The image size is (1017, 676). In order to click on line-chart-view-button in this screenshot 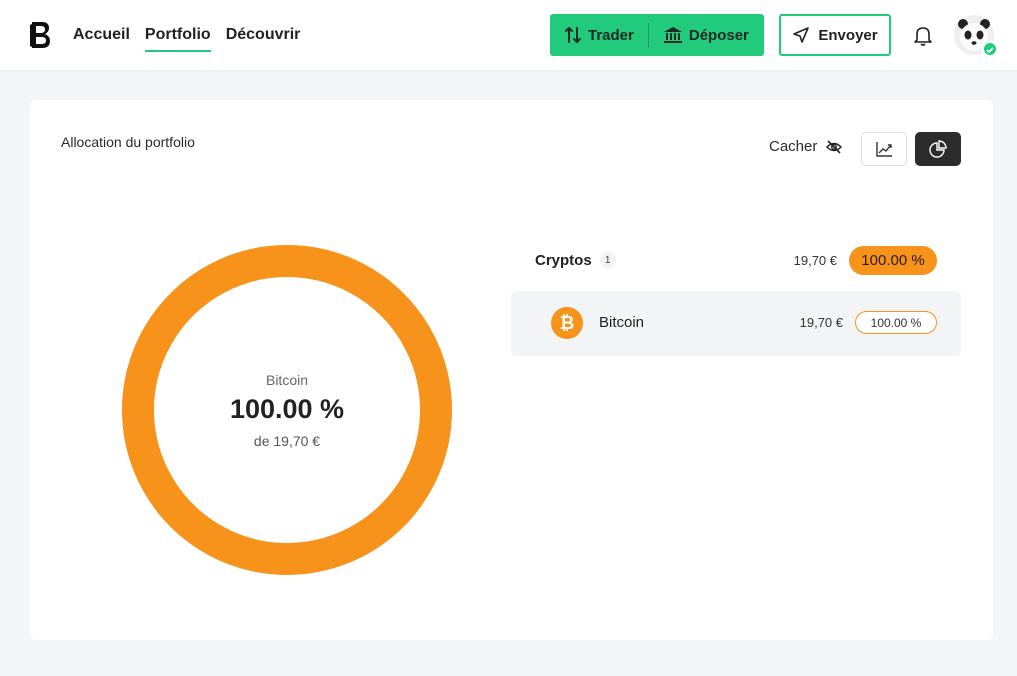, I will do `click(884, 149)`.